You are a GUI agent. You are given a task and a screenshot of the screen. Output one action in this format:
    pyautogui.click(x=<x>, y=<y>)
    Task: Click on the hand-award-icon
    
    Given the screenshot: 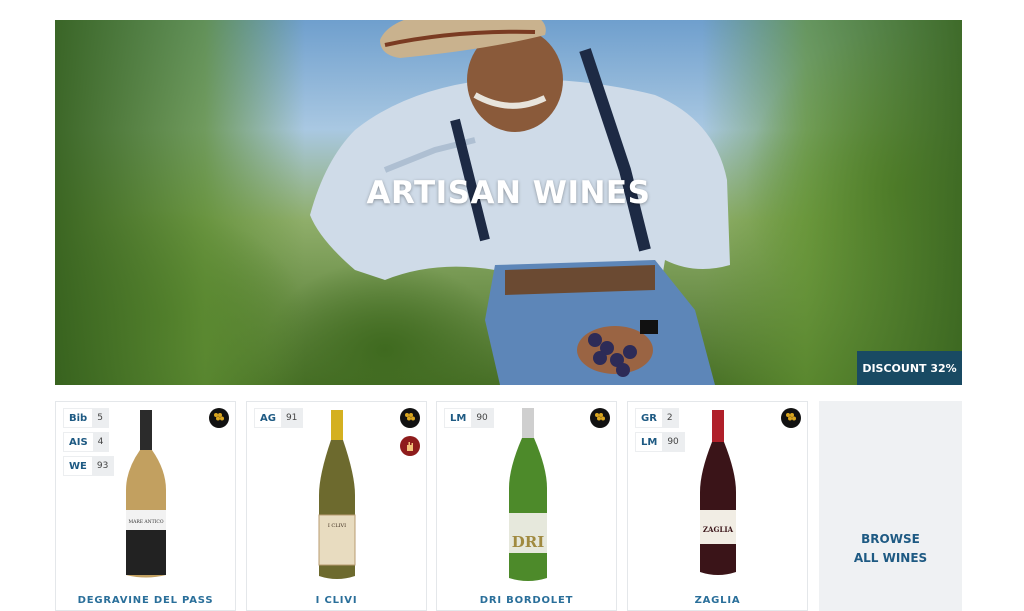 What is the action you would take?
    pyautogui.click(x=410, y=446)
    